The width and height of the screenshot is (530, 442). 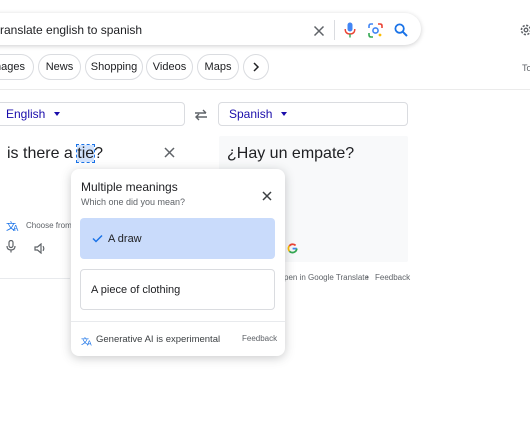 I want to click on translator-feedback-link: Feedback, so click(x=392, y=277).